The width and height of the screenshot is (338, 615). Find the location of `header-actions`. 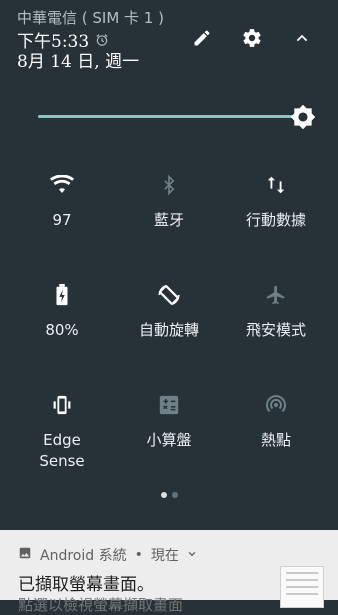

header-actions is located at coordinates (252, 38).